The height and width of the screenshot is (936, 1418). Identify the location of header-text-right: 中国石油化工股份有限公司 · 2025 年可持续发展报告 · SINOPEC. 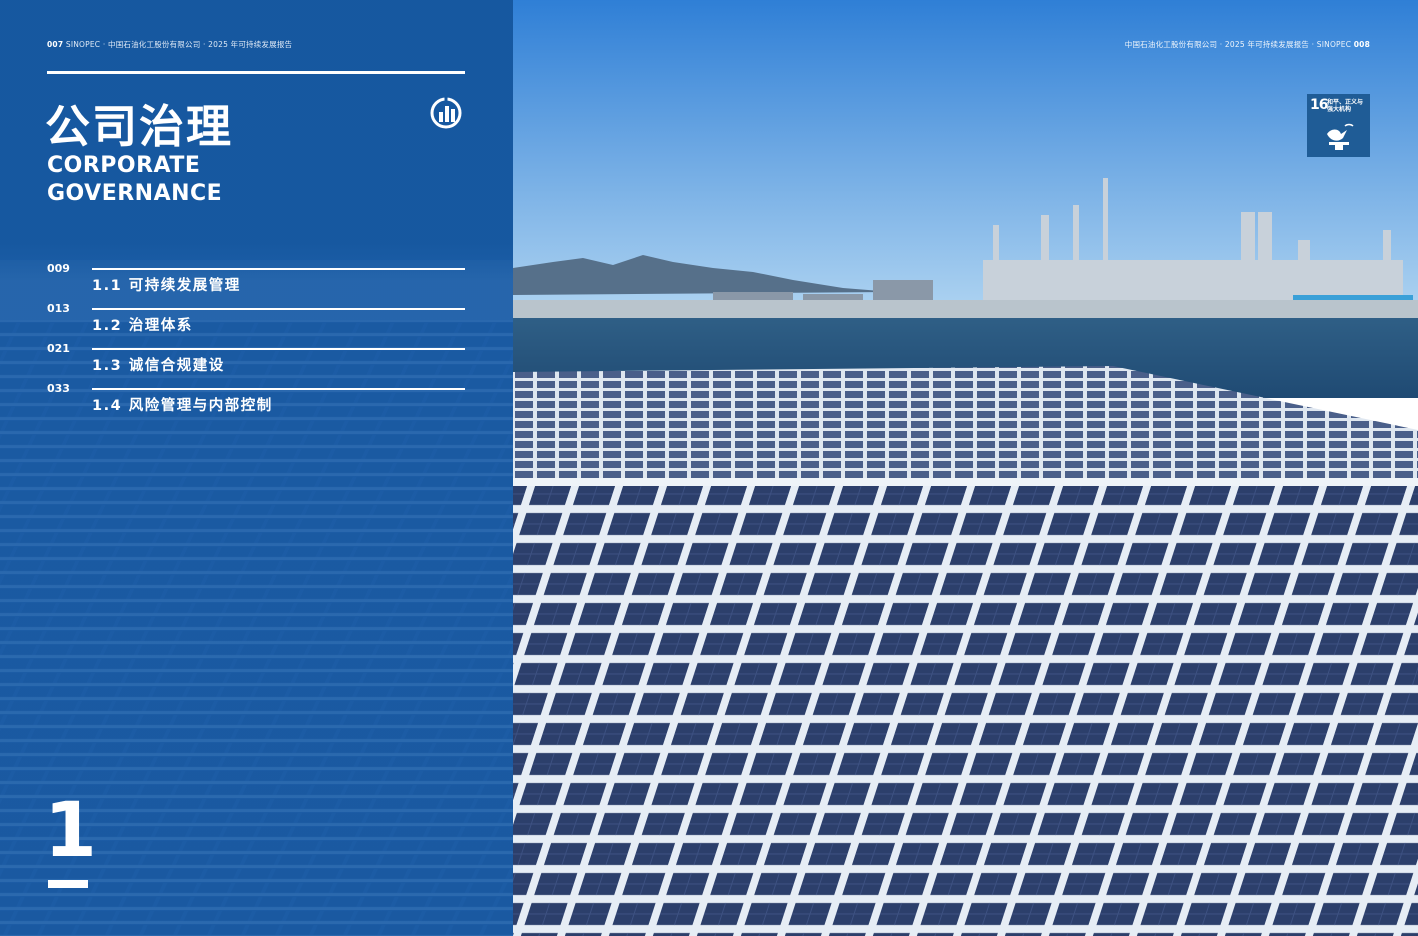
(1238, 44).